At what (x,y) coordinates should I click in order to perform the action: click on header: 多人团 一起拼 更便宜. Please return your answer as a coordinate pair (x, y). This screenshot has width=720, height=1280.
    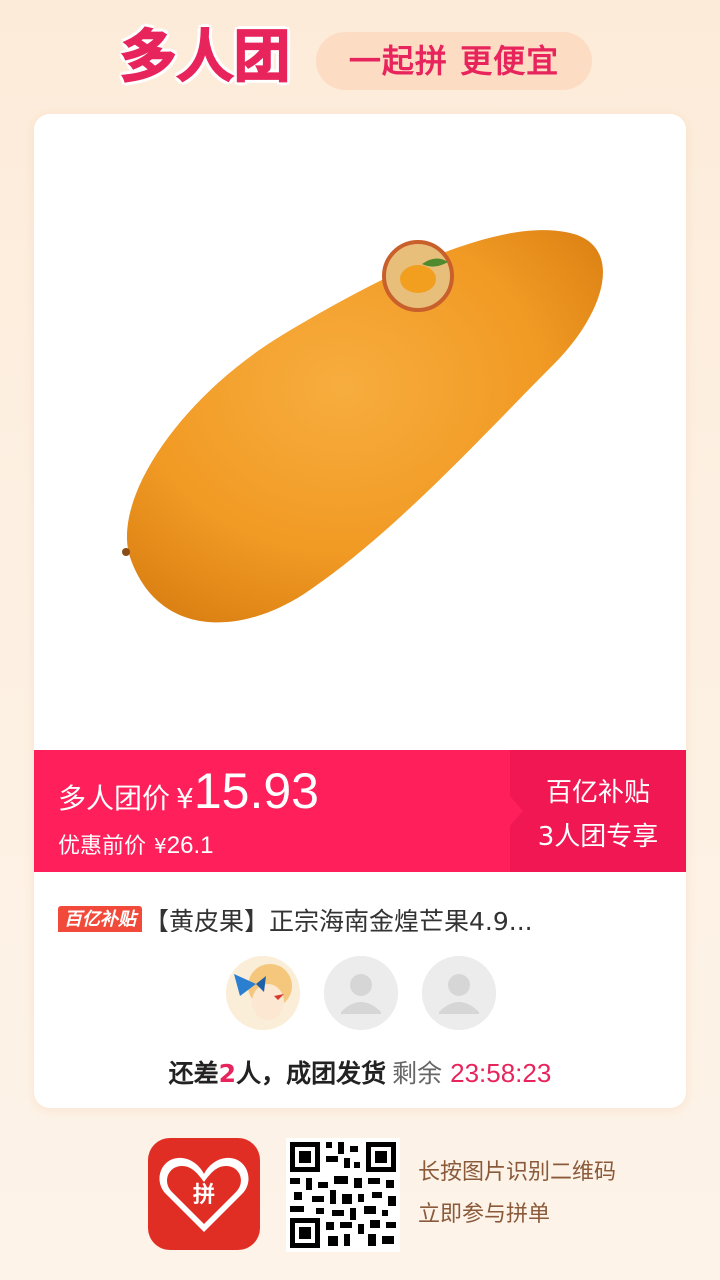
    Looking at the image, I should click on (360, 56).